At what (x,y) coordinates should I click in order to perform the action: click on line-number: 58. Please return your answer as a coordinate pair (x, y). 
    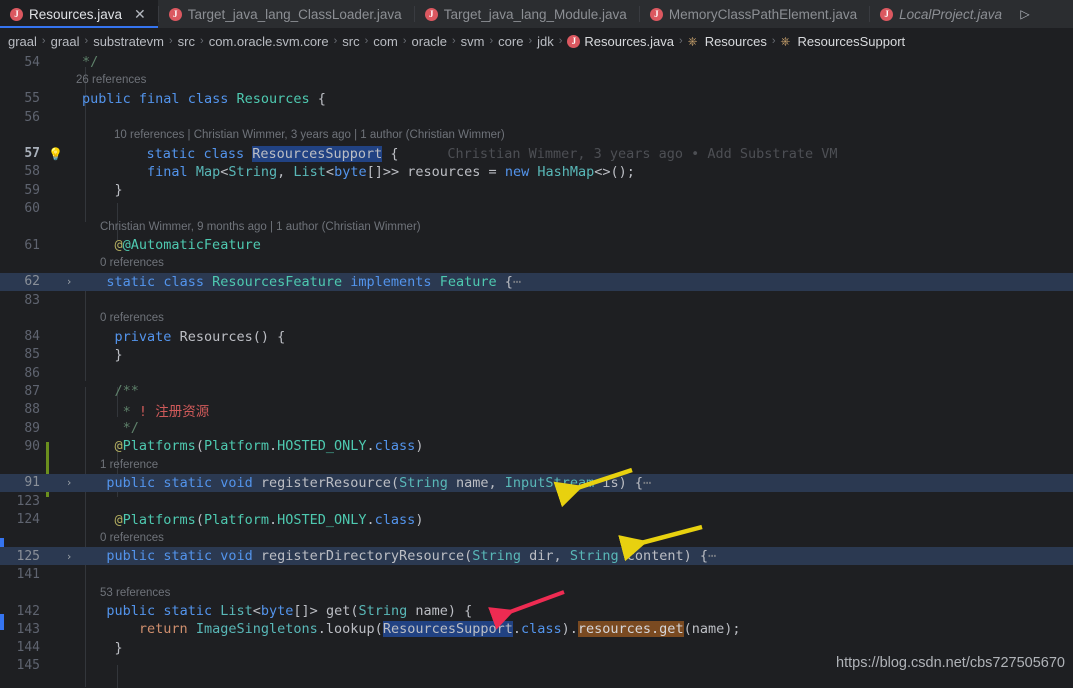
    Looking at the image, I should click on (32, 172).